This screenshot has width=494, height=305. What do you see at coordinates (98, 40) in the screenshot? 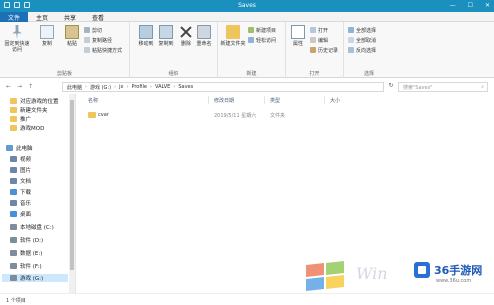
I see `copy-path-button: 复制路径` at bounding box center [98, 40].